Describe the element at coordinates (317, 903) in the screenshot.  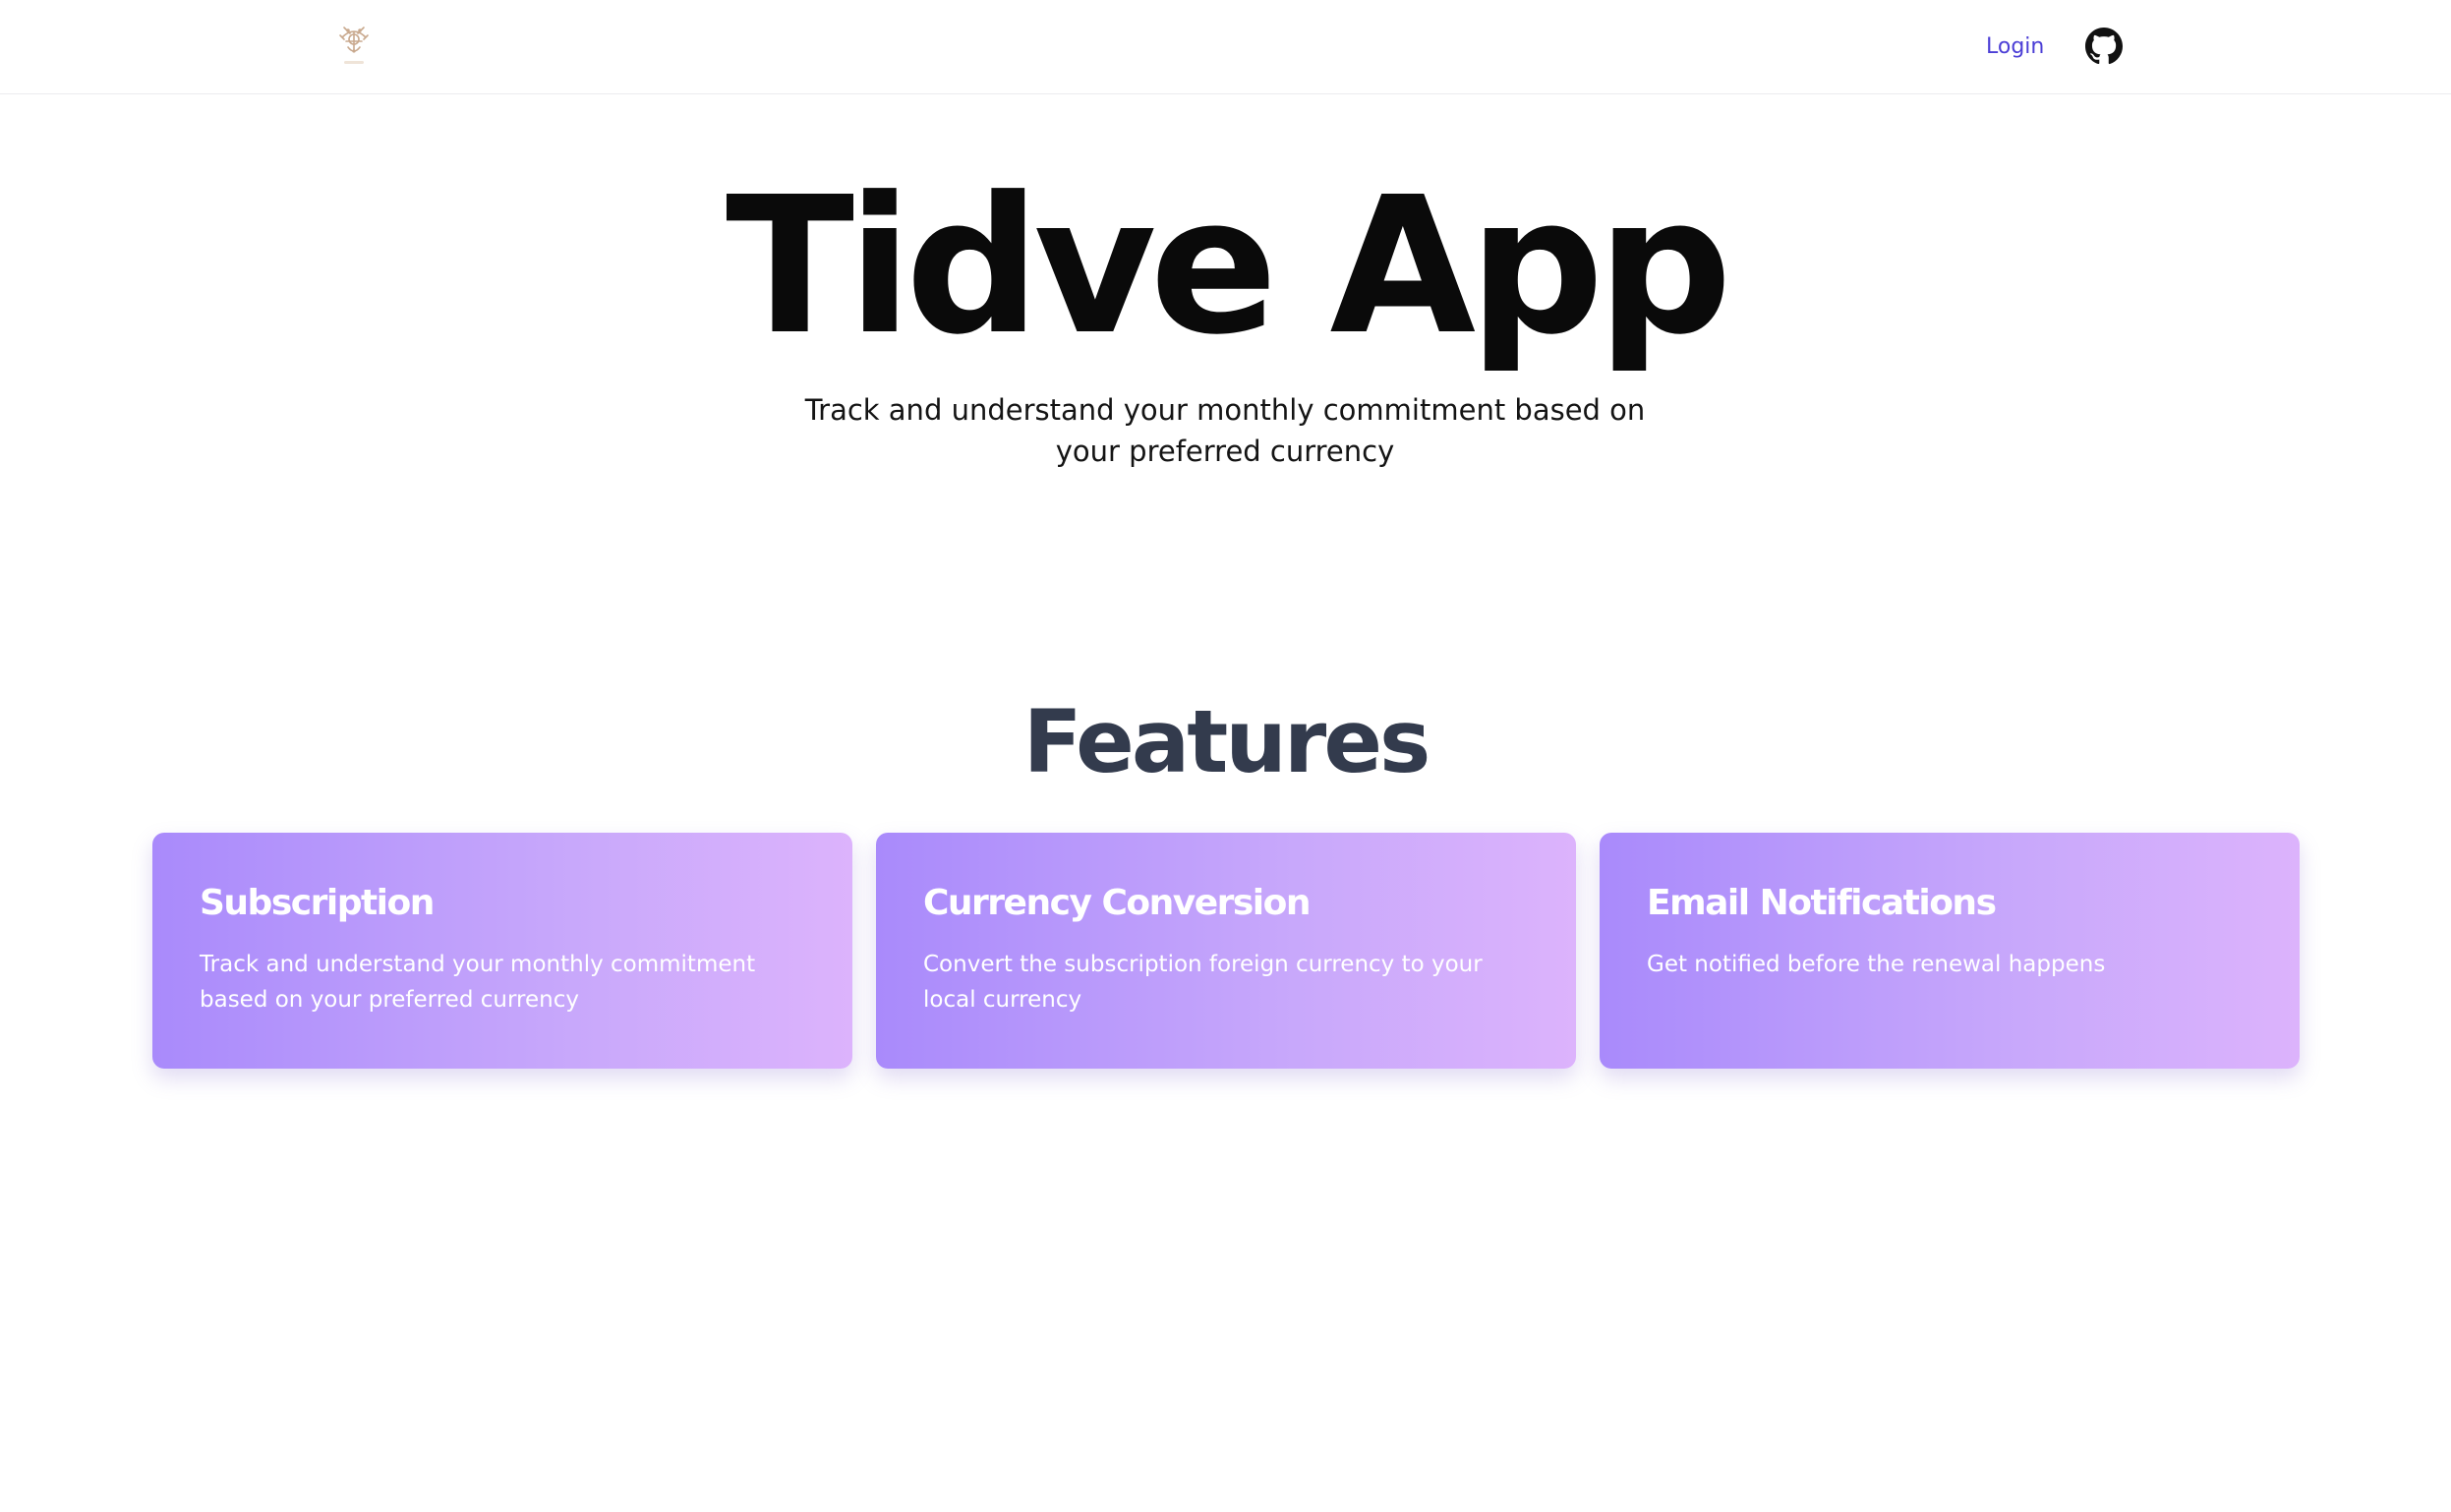
I see `feature-card-title: Subscription` at that location.